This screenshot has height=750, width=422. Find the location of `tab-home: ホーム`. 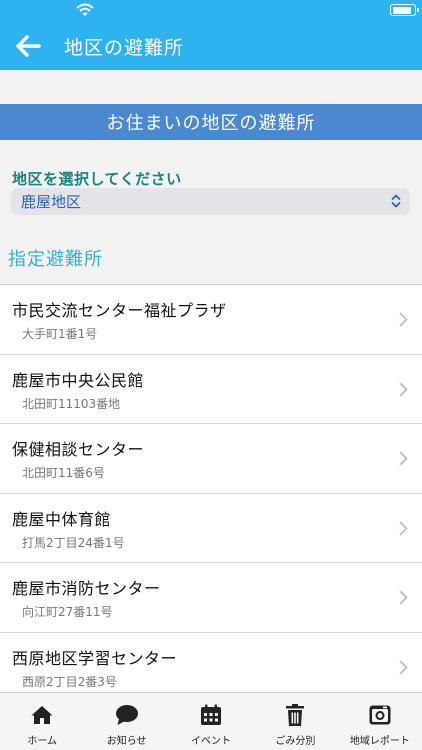

tab-home: ホーム is located at coordinates (42, 721).